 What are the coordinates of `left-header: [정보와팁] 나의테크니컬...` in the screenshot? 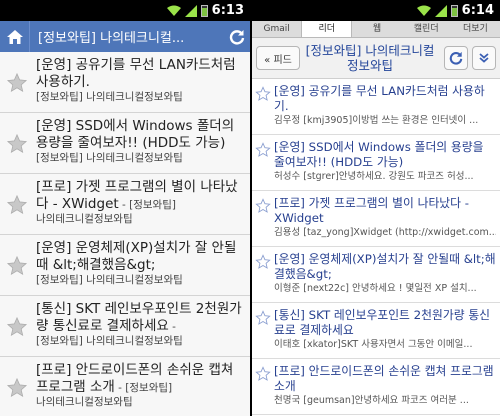 It's located at (125, 36).